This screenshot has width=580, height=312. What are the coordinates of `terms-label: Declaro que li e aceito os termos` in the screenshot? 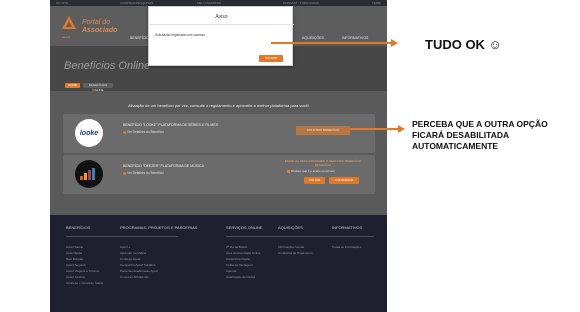 It's located at (313, 171).